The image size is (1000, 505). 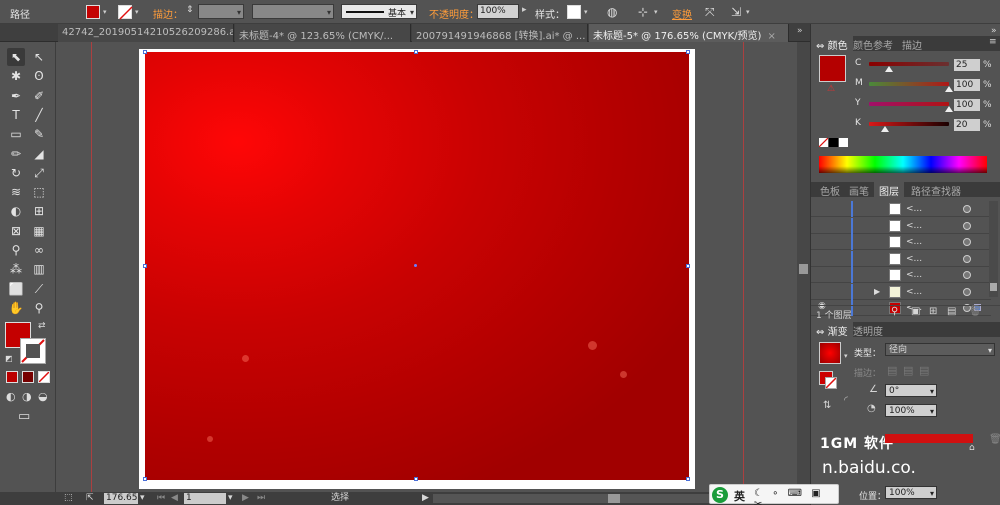 What do you see at coordinates (993, 249) in the screenshot?
I see `layers-scrollbar` at bounding box center [993, 249].